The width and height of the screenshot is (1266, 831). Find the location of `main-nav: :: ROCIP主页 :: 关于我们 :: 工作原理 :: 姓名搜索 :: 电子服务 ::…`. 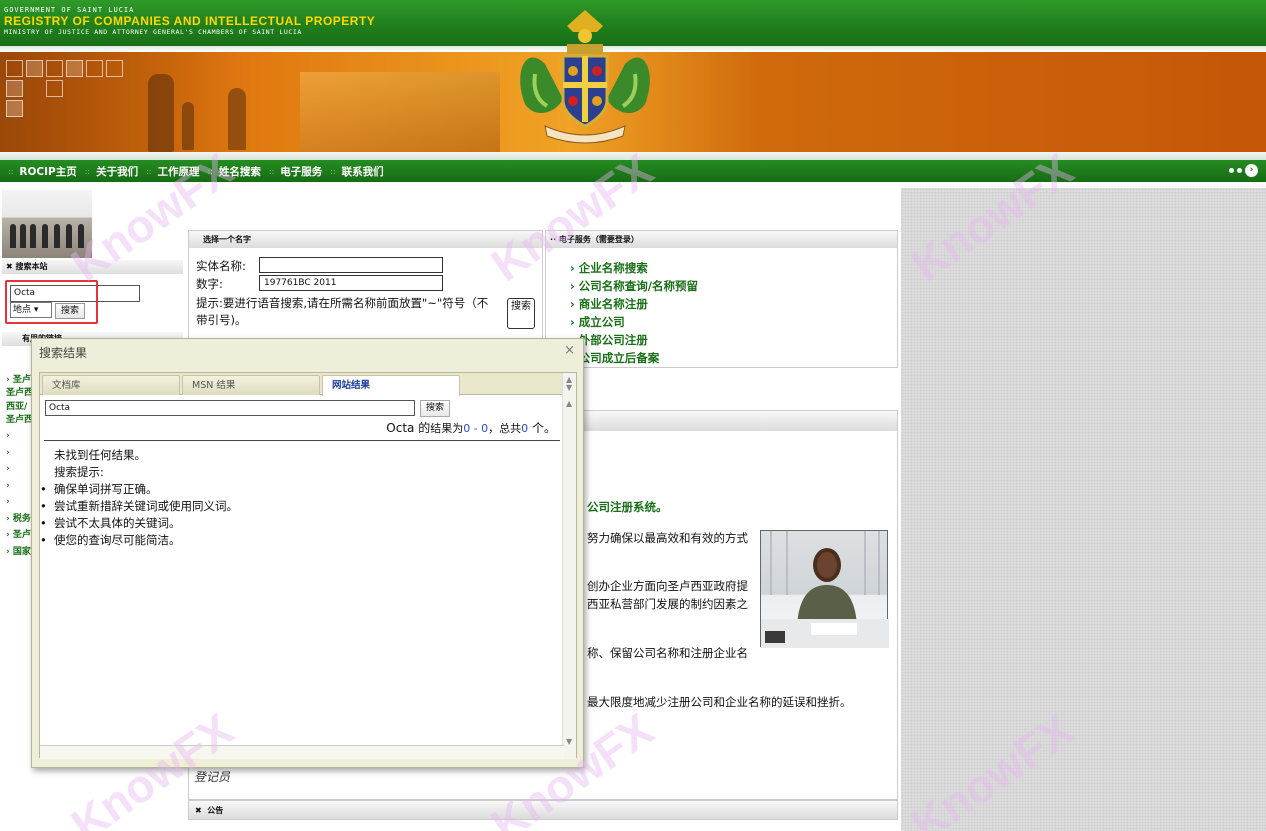

main-nav: :: ROCIP主页 :: 关于我们 :: 工作原理 :: 姓名搜索 :: 电子服务 ::… is located at coordinates (633, 171).